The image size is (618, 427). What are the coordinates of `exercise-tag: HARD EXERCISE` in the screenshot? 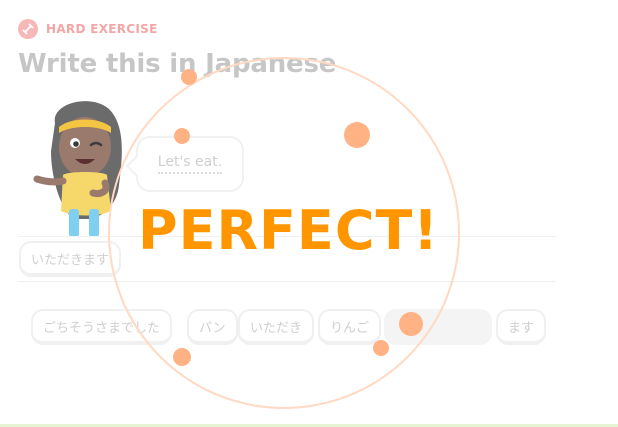 It's located at (88, 29).